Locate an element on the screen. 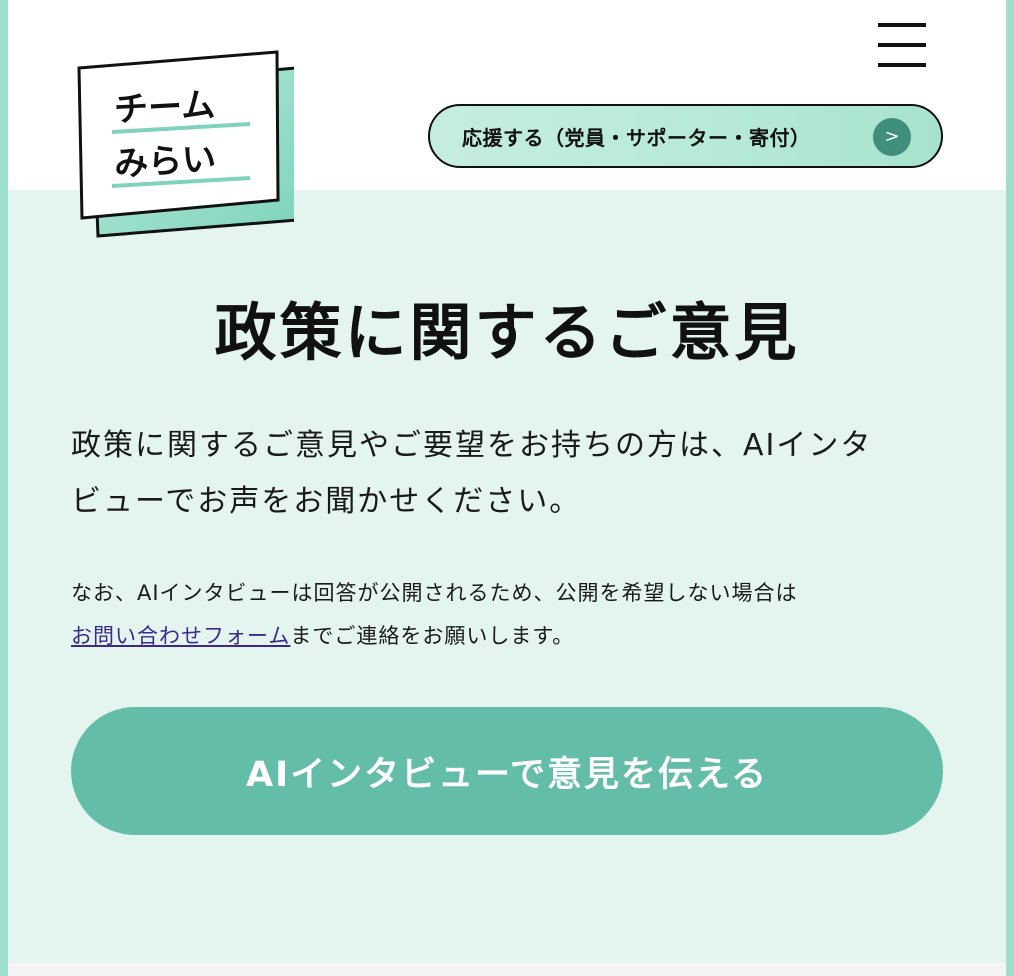 The height and width of the screenshot is (976, 1014). site-logo: チーム みらい is located at coordinates (184, 145).